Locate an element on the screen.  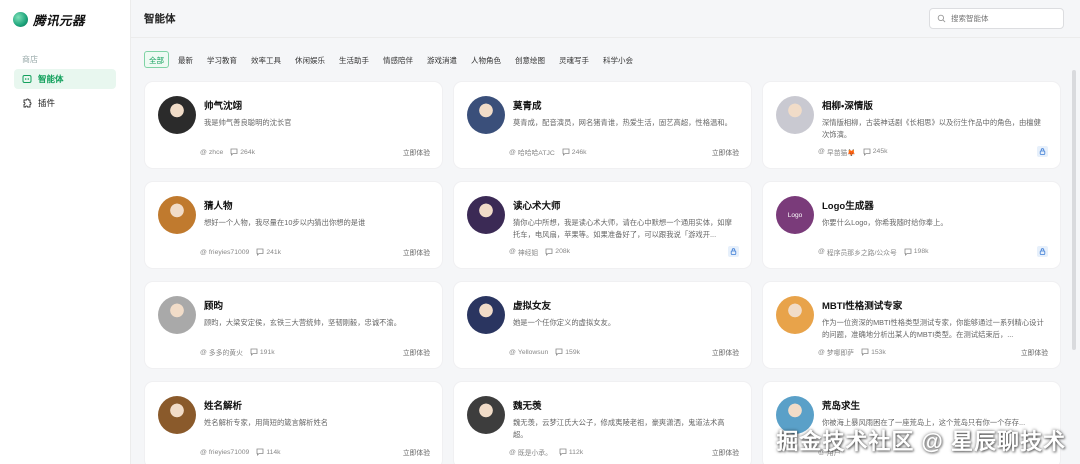
brand: 腾讯元器 is located at coordinates (65, 19).